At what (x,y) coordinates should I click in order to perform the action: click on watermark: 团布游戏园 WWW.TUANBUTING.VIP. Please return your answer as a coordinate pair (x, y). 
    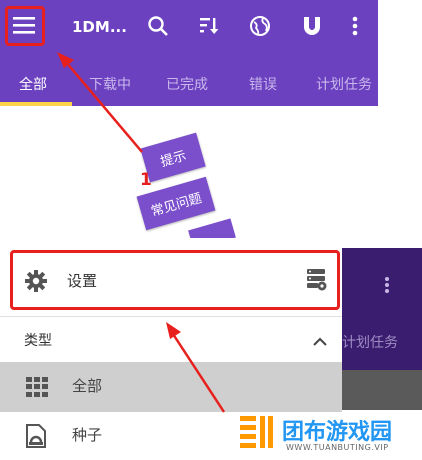
    Looking at the image, I should click on (324, 435).